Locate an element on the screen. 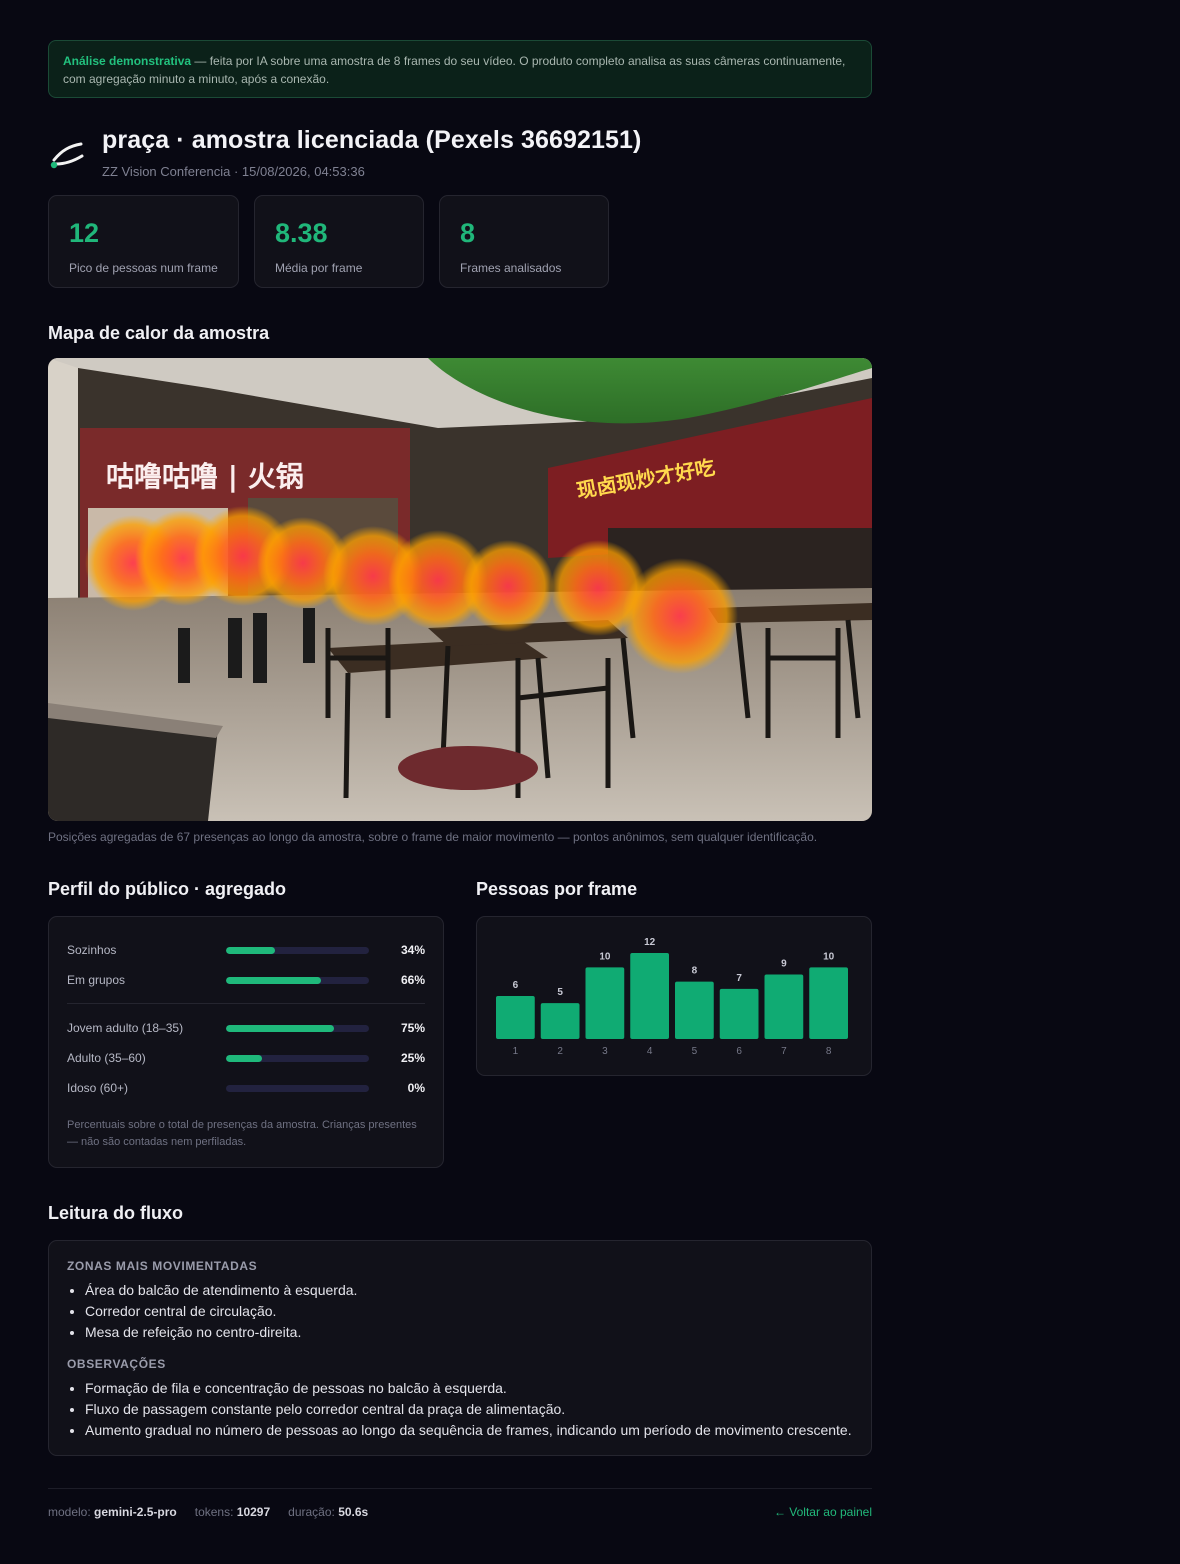 The height and width of the screenshot is (1564, 1180). profile-row: Idoso (60+) 0% is located at coordinates (246, 1088).